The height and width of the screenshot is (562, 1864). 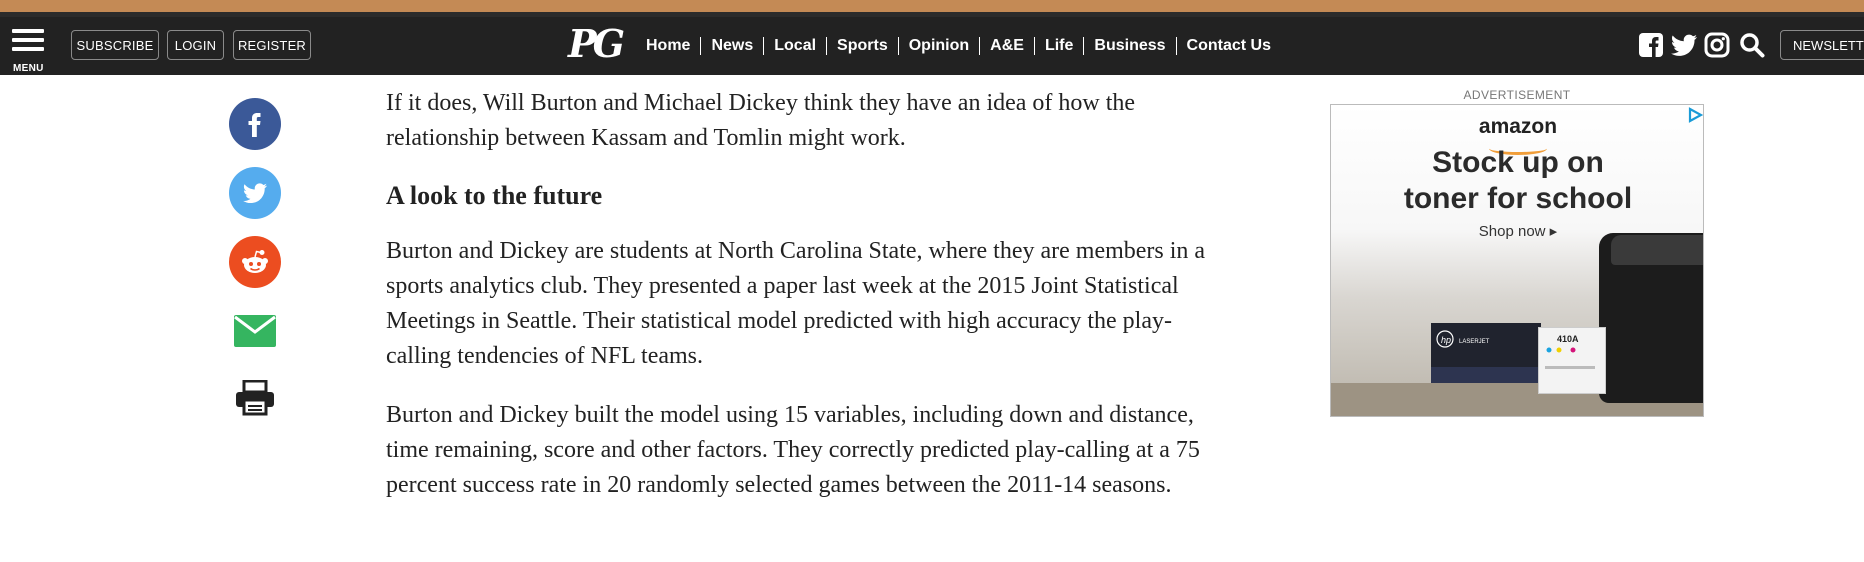 I want to click on login-button: LOGIN, so click(x=195, y=45).